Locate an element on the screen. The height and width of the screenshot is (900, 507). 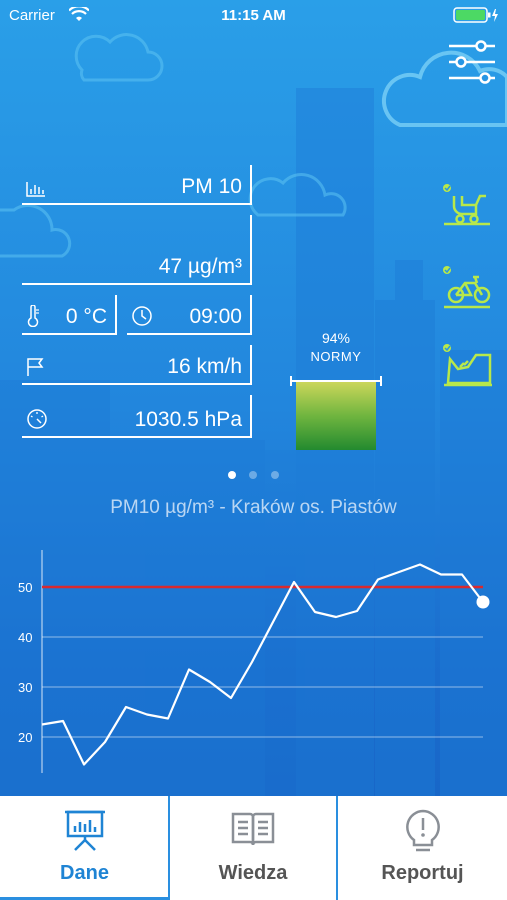
tab-bar: Dane Wiedza Reportuj is located at coordinates (253, 848).